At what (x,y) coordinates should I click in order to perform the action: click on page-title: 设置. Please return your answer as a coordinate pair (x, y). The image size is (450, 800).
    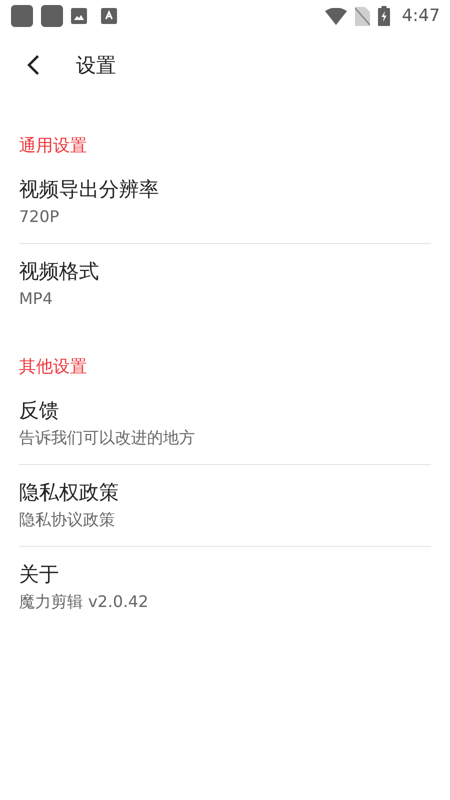
    Looking at the image, I should click on (96, 65).